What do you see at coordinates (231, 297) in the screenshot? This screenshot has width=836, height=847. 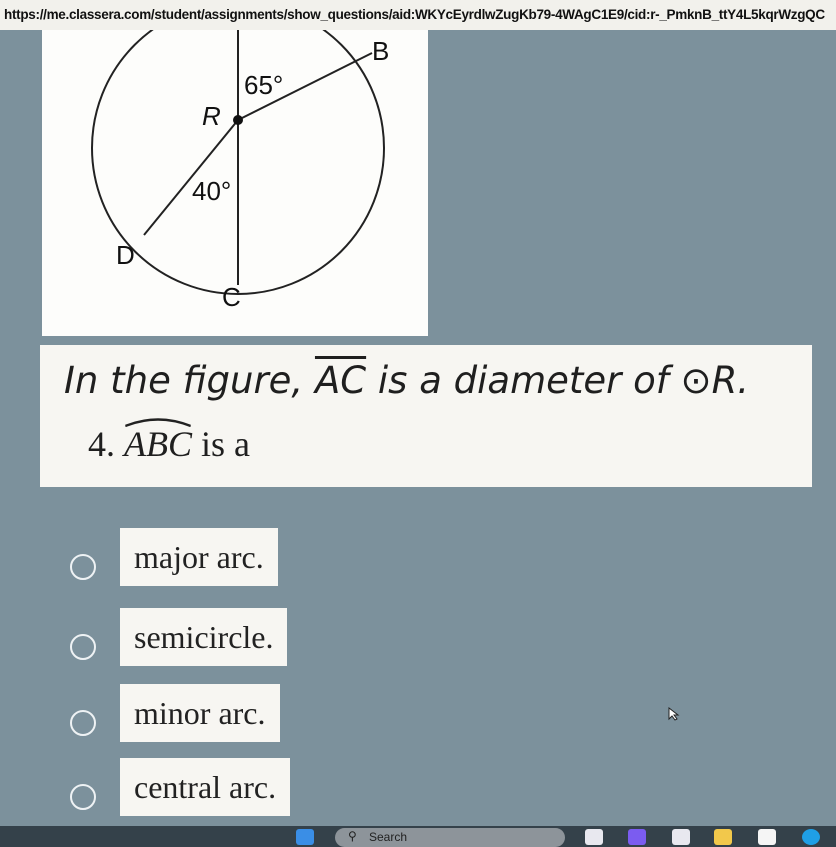 I see `label-c: C` at bounding box center [231, 297].